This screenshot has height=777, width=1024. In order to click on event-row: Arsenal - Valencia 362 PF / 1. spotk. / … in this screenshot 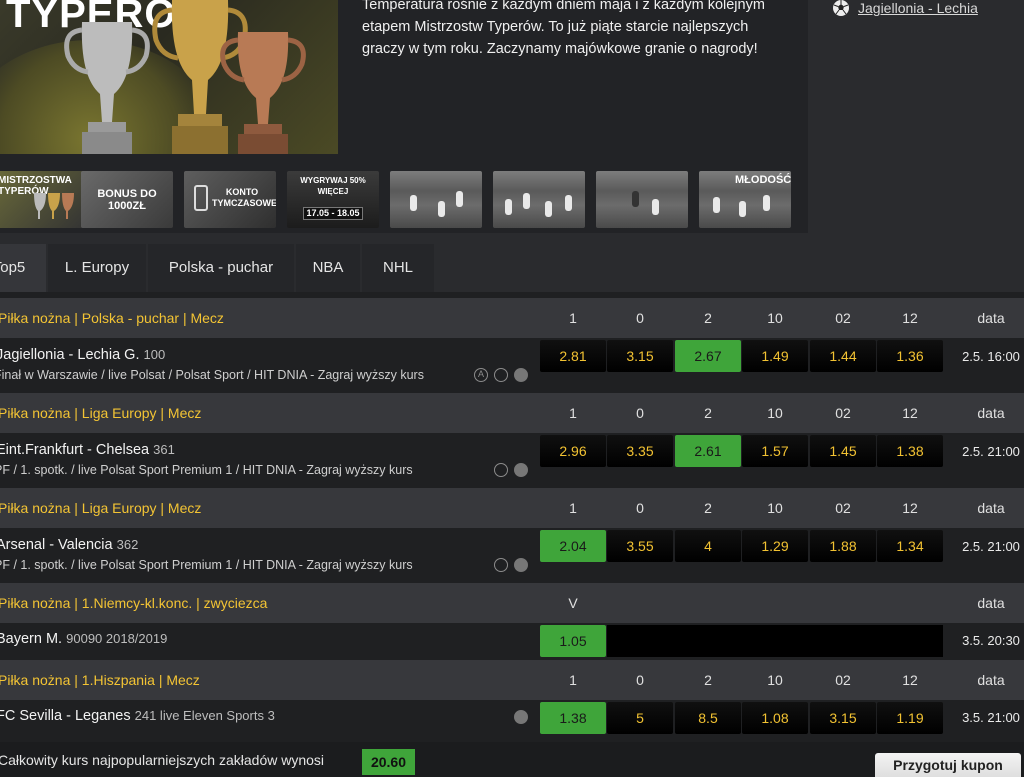, I will do `click(512, 553)`.